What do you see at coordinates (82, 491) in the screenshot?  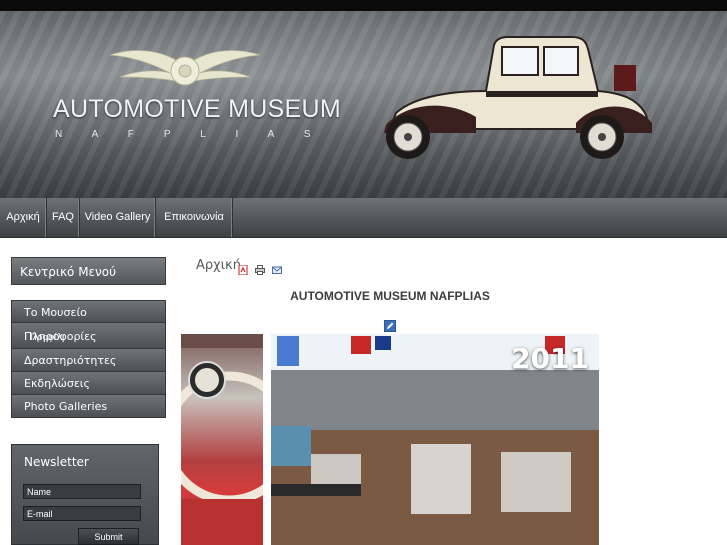 I see `newsletter-name-input` at bounding box center [82, 491].